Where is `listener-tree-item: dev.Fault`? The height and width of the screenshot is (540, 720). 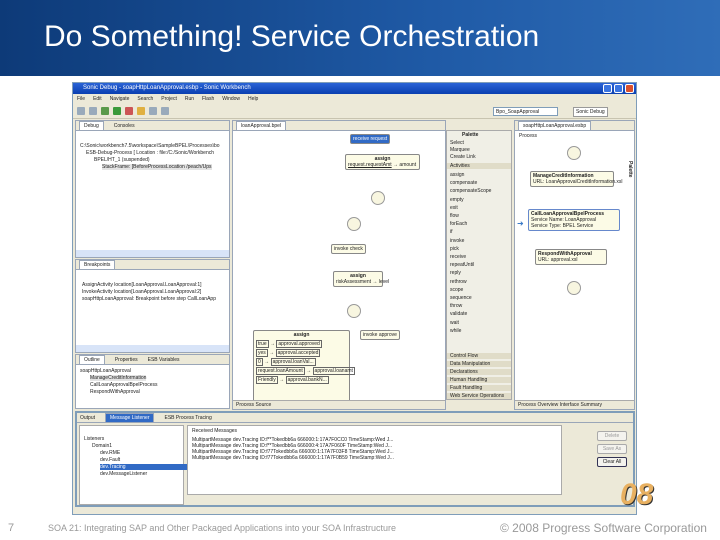
listener-tree-item: dev.Fault is located at coordinates (110, 460).